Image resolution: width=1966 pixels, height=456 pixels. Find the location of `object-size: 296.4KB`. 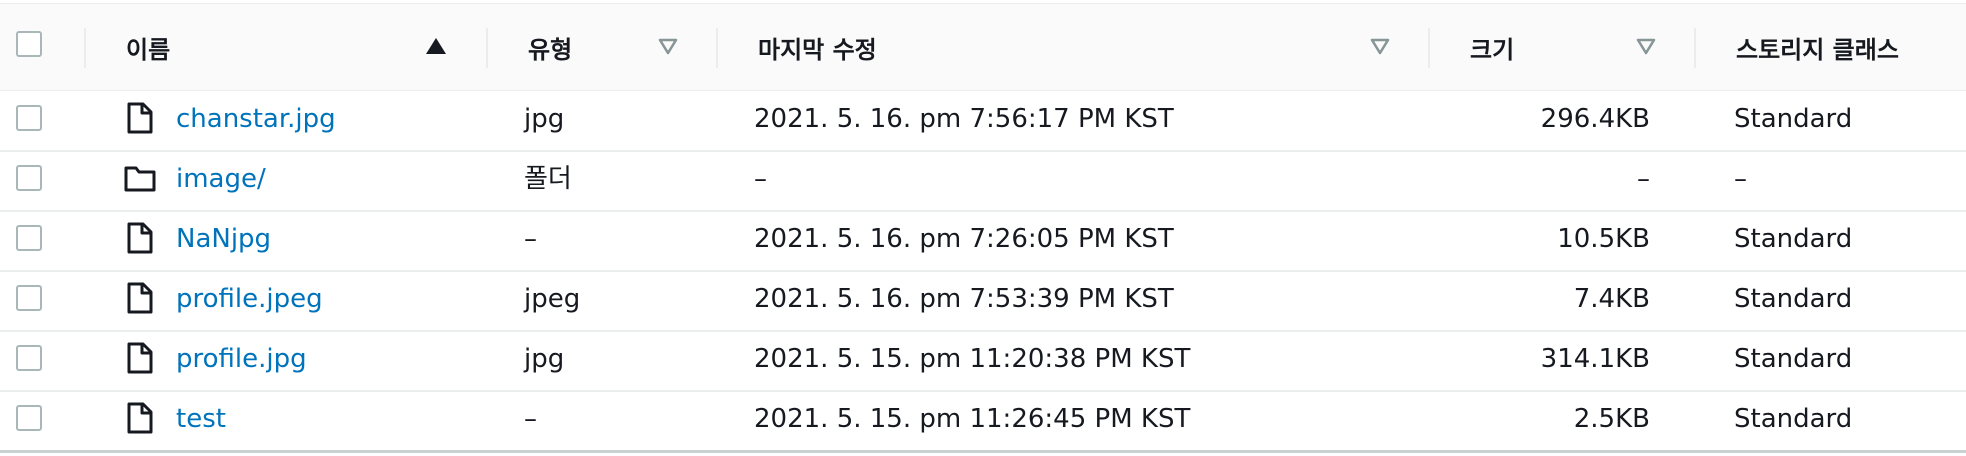

object-size: 296.4KB is located at coordinates (1595, 119).